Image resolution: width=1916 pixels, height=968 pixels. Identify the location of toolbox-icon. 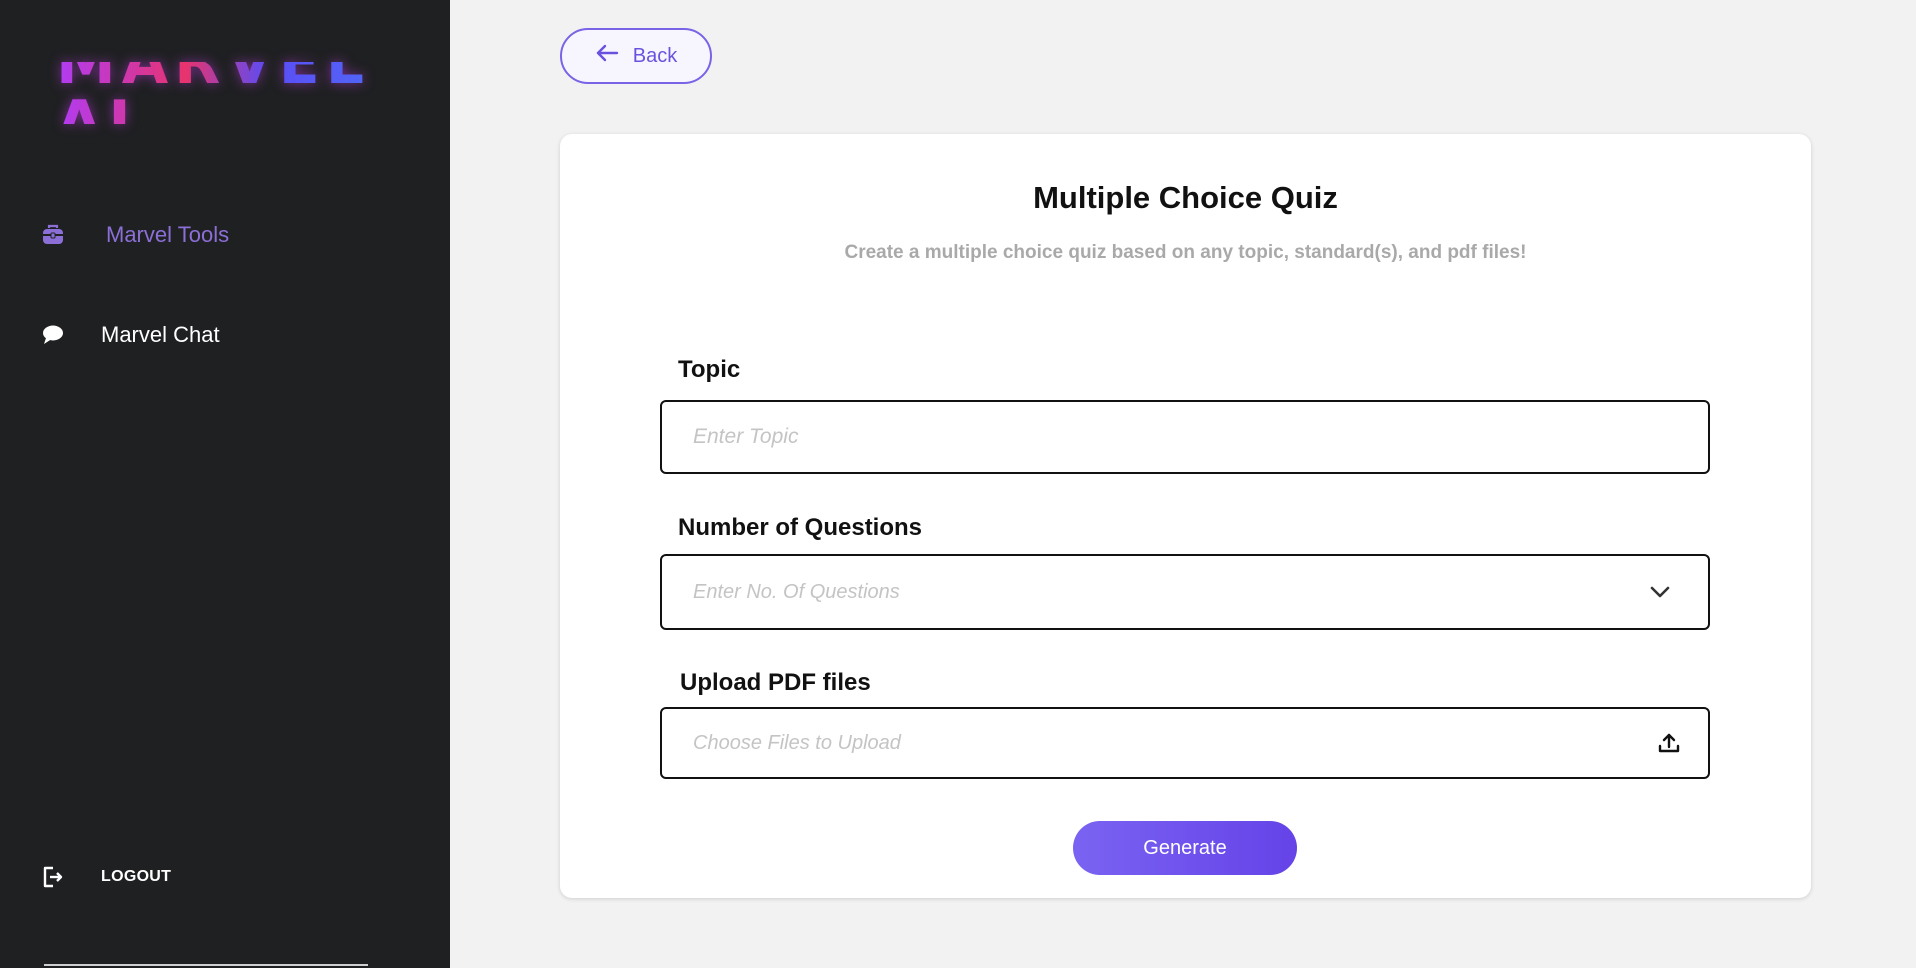
(53, 235).